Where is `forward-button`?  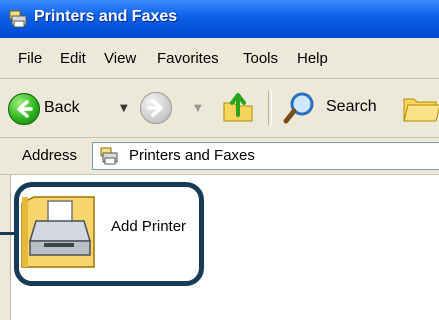 forward-button is located at coordinates (156, 108).